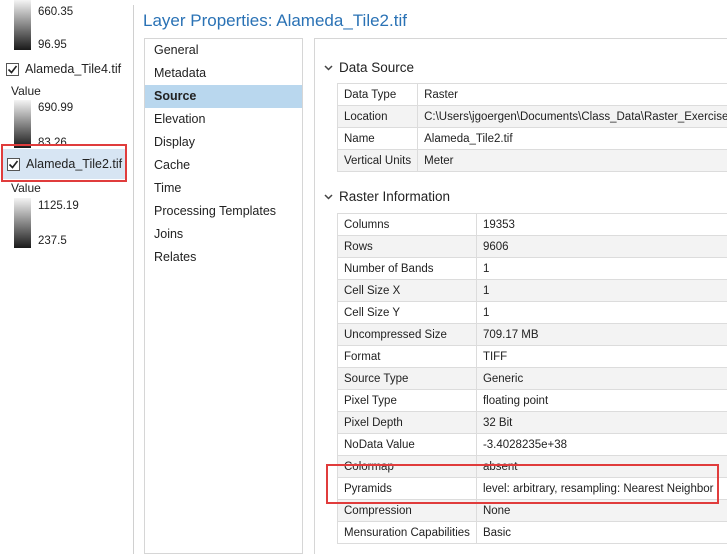  I want to click on layer-row-tile4: Alameda_Tile4.tif, so click(63, 69).